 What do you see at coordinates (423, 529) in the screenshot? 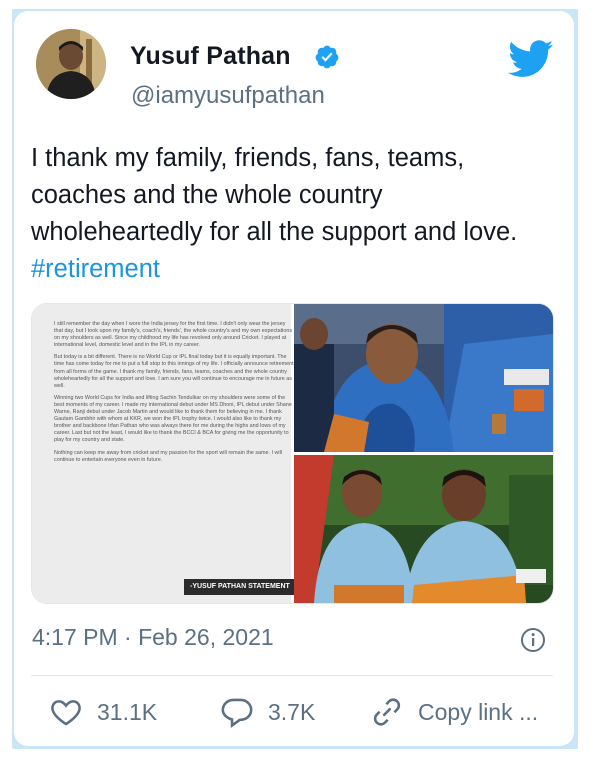
I see `photo-brothers` at bounding box center [423, 529].